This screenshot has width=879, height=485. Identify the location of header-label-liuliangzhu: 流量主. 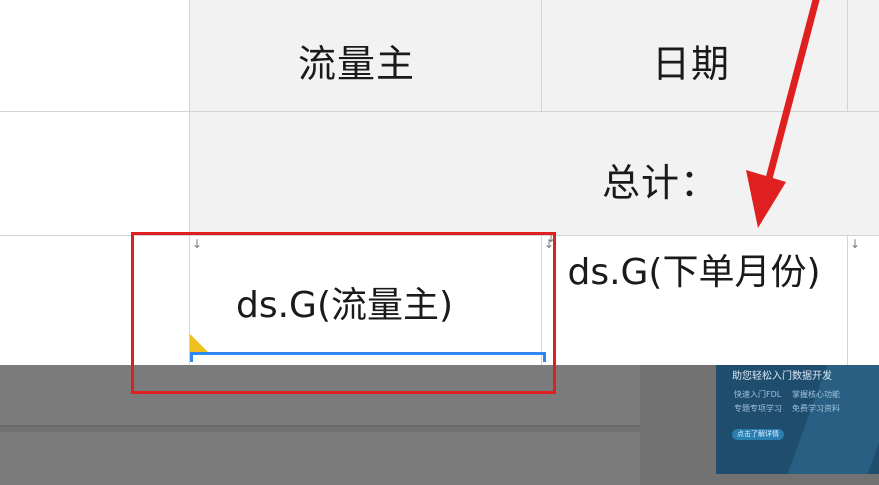
(357, 64).